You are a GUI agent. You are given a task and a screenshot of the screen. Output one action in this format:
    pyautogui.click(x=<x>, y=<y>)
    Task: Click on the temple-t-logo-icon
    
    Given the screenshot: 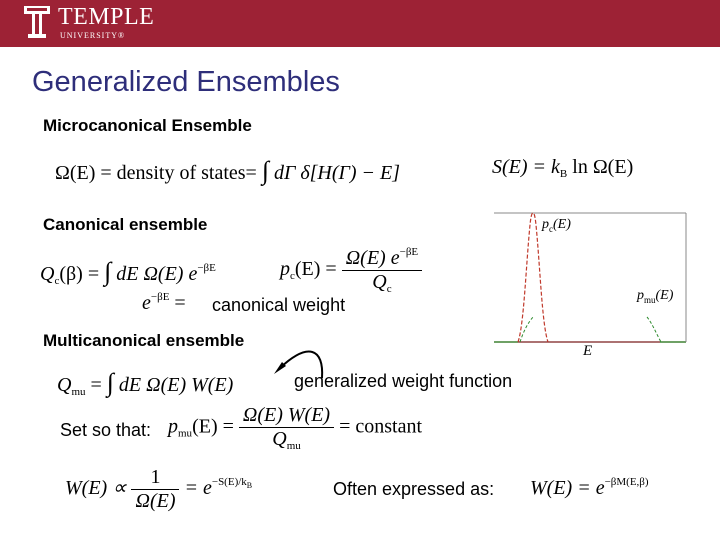 What is the action you would take?
    pyautogui.click(x=37, y=22)
    